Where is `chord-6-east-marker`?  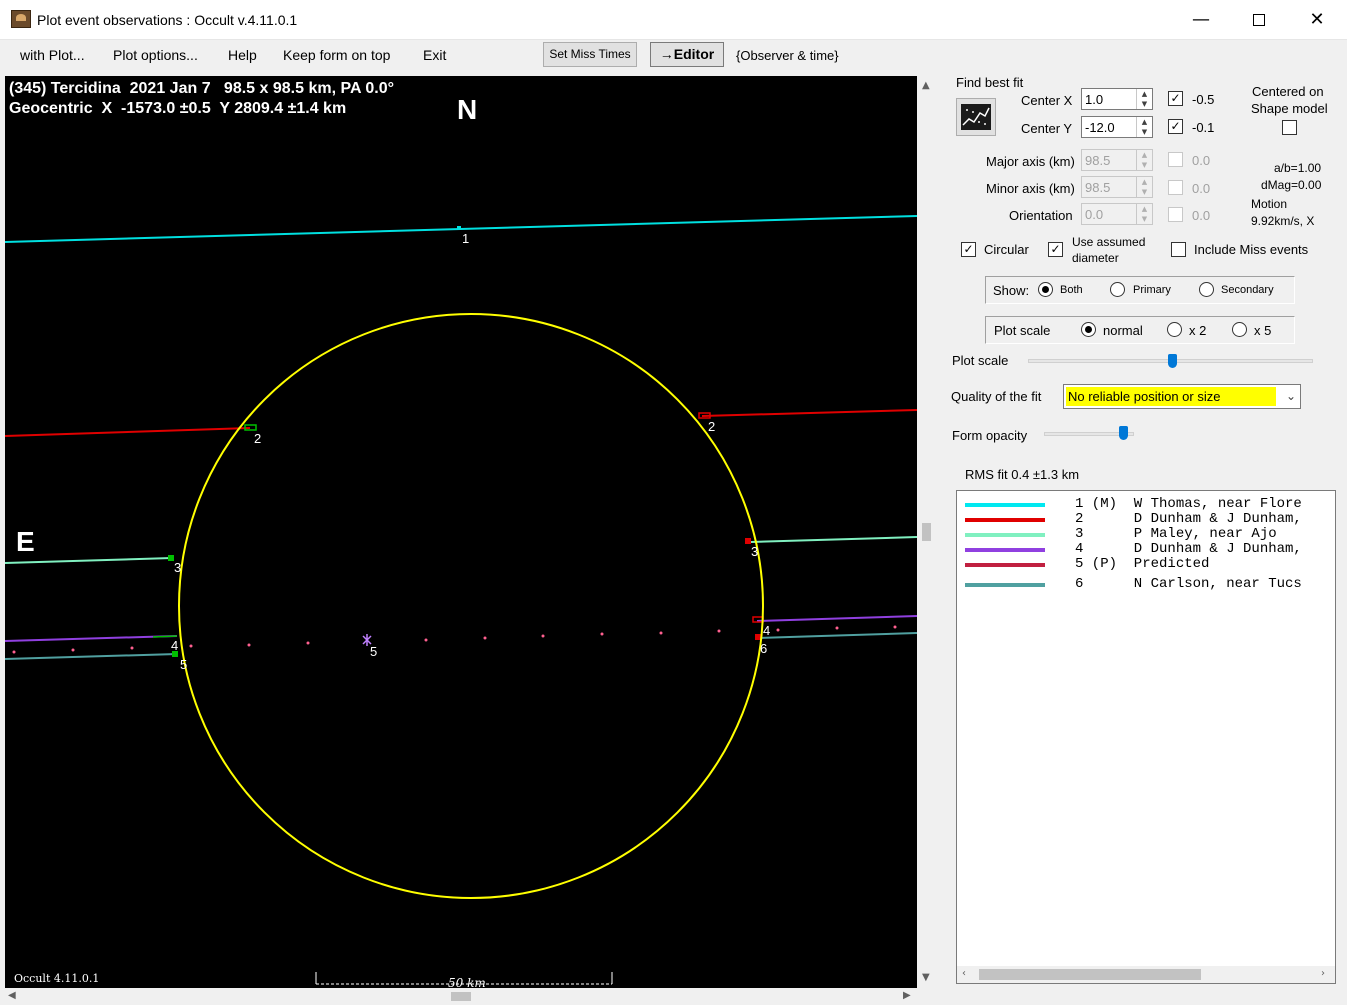 chord-6-east-marker is located at coordinates (758, 637).